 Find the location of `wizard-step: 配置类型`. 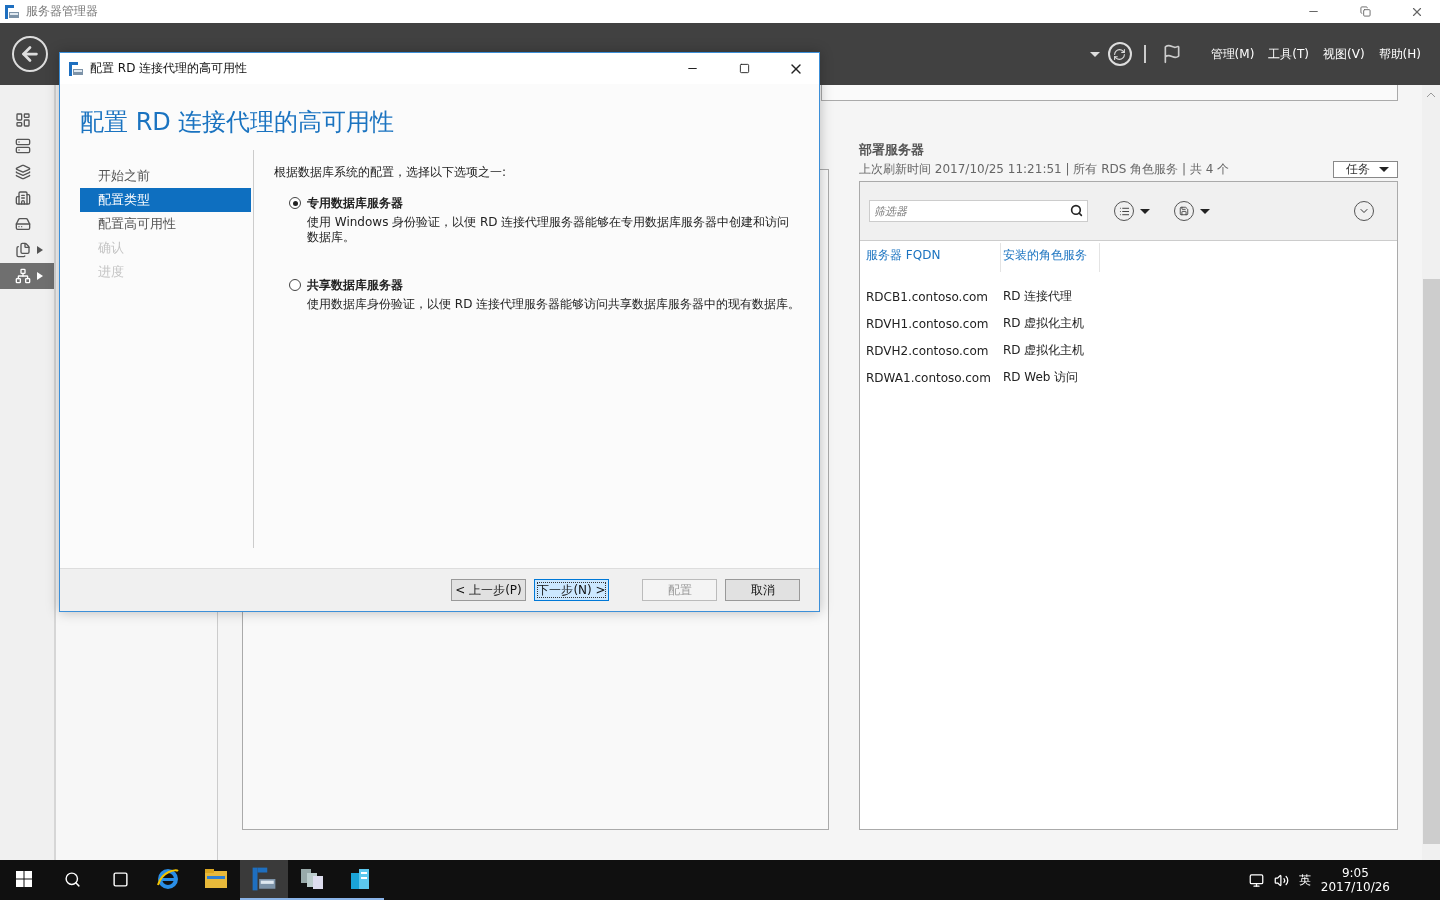

wizard-step: 配置类型 is located at coordinates (165, 200).